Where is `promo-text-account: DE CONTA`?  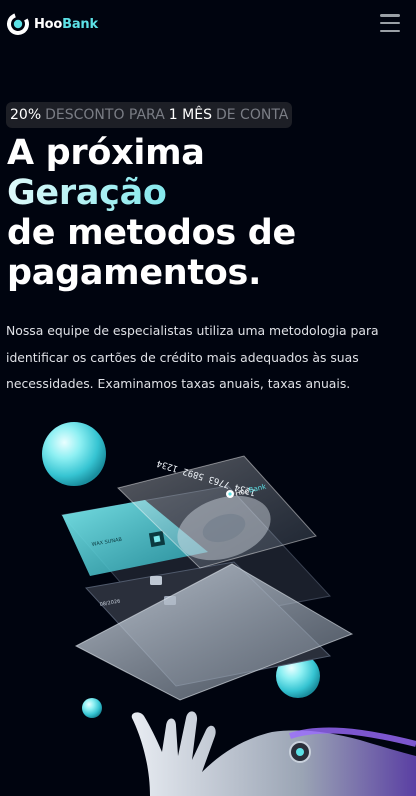
promo-text-account: DE CONTA is located at coordinates (252, 115).